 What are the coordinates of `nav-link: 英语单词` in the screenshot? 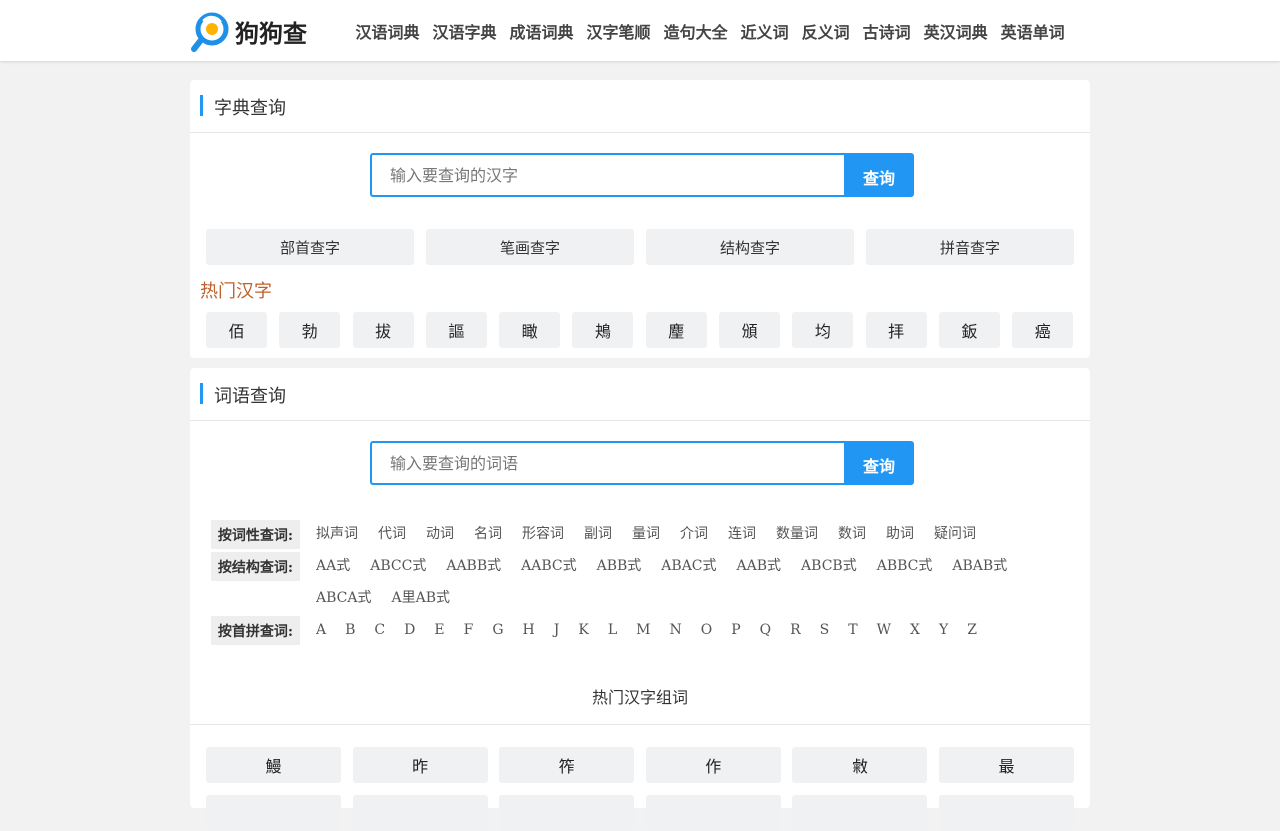 It's located at (1033, 31).